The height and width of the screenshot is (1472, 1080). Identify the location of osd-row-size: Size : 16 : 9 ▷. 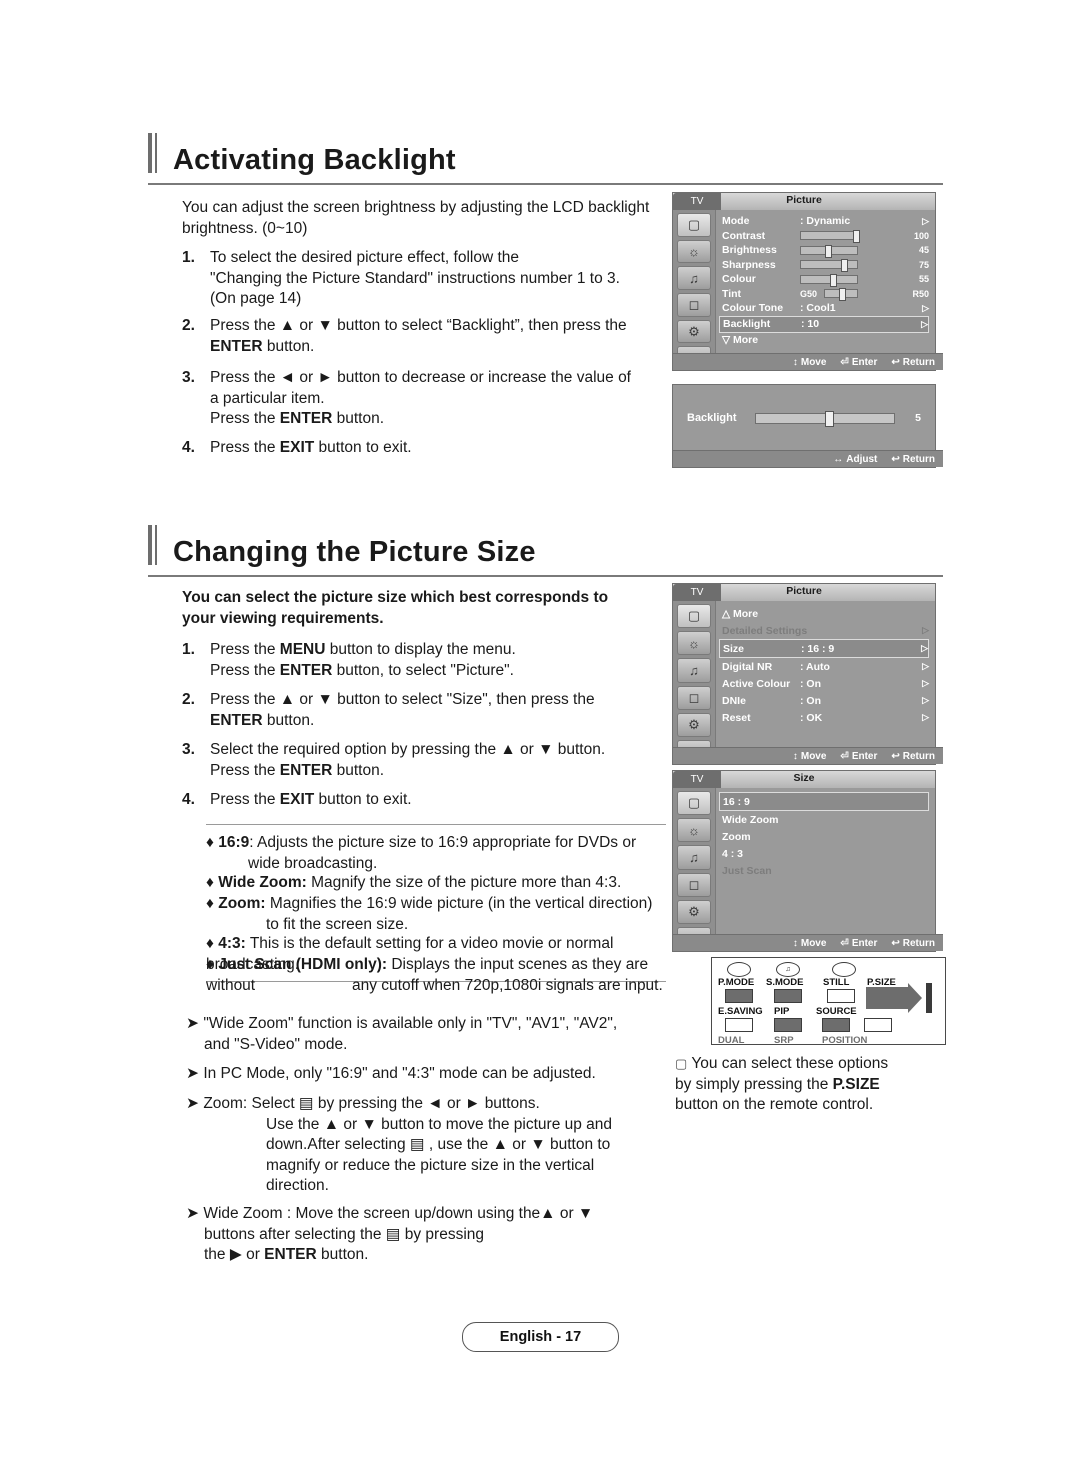
(824, 648).